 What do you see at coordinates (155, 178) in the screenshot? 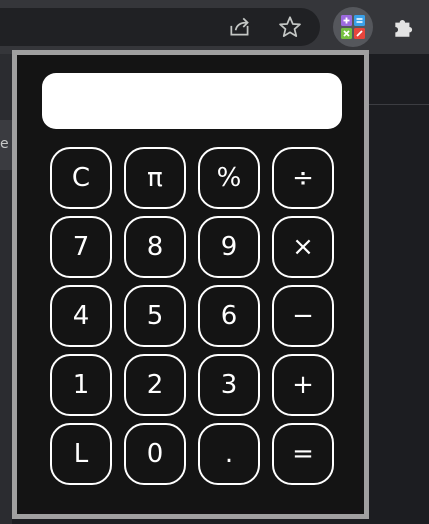
I see `pi-button: π` at bounding box center [155, 178].